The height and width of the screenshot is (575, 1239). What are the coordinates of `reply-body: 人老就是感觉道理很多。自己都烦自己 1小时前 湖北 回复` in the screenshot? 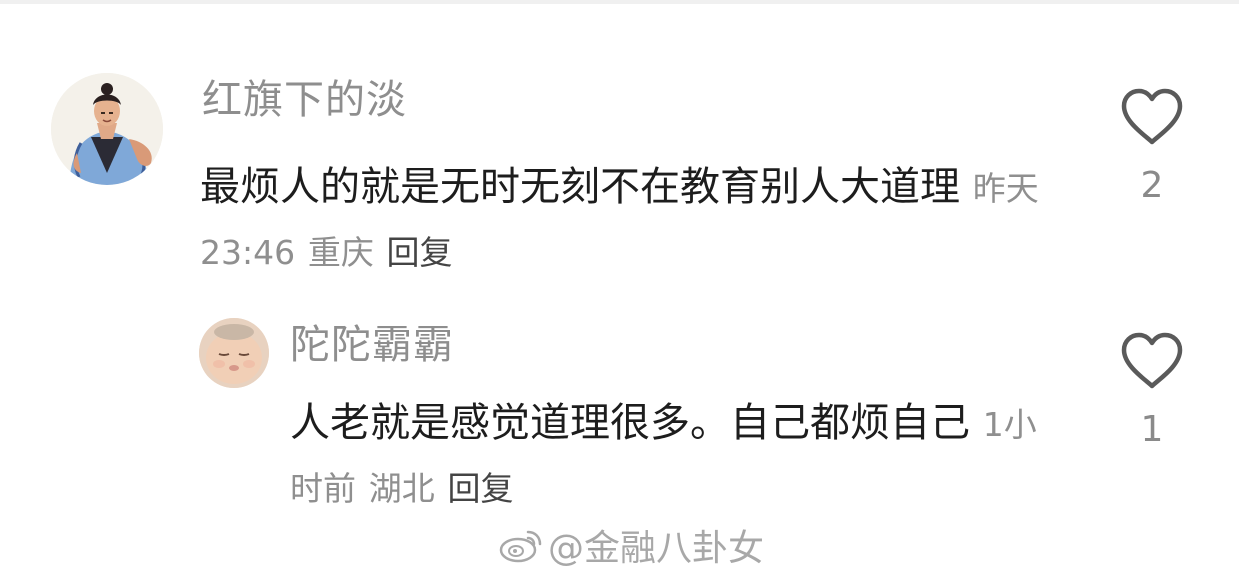 It's located at (670, 456).